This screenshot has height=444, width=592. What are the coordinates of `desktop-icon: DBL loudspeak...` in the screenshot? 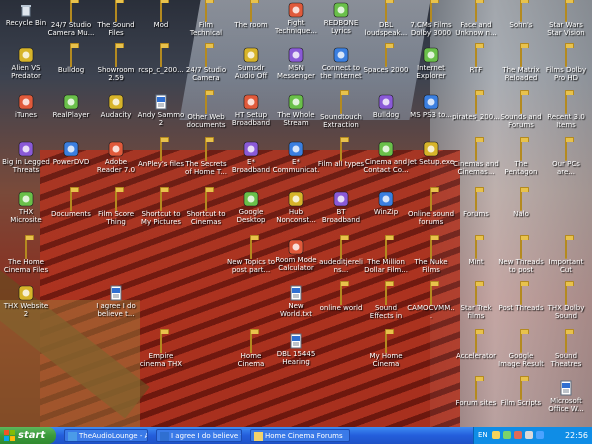 It's located at (386, 22).